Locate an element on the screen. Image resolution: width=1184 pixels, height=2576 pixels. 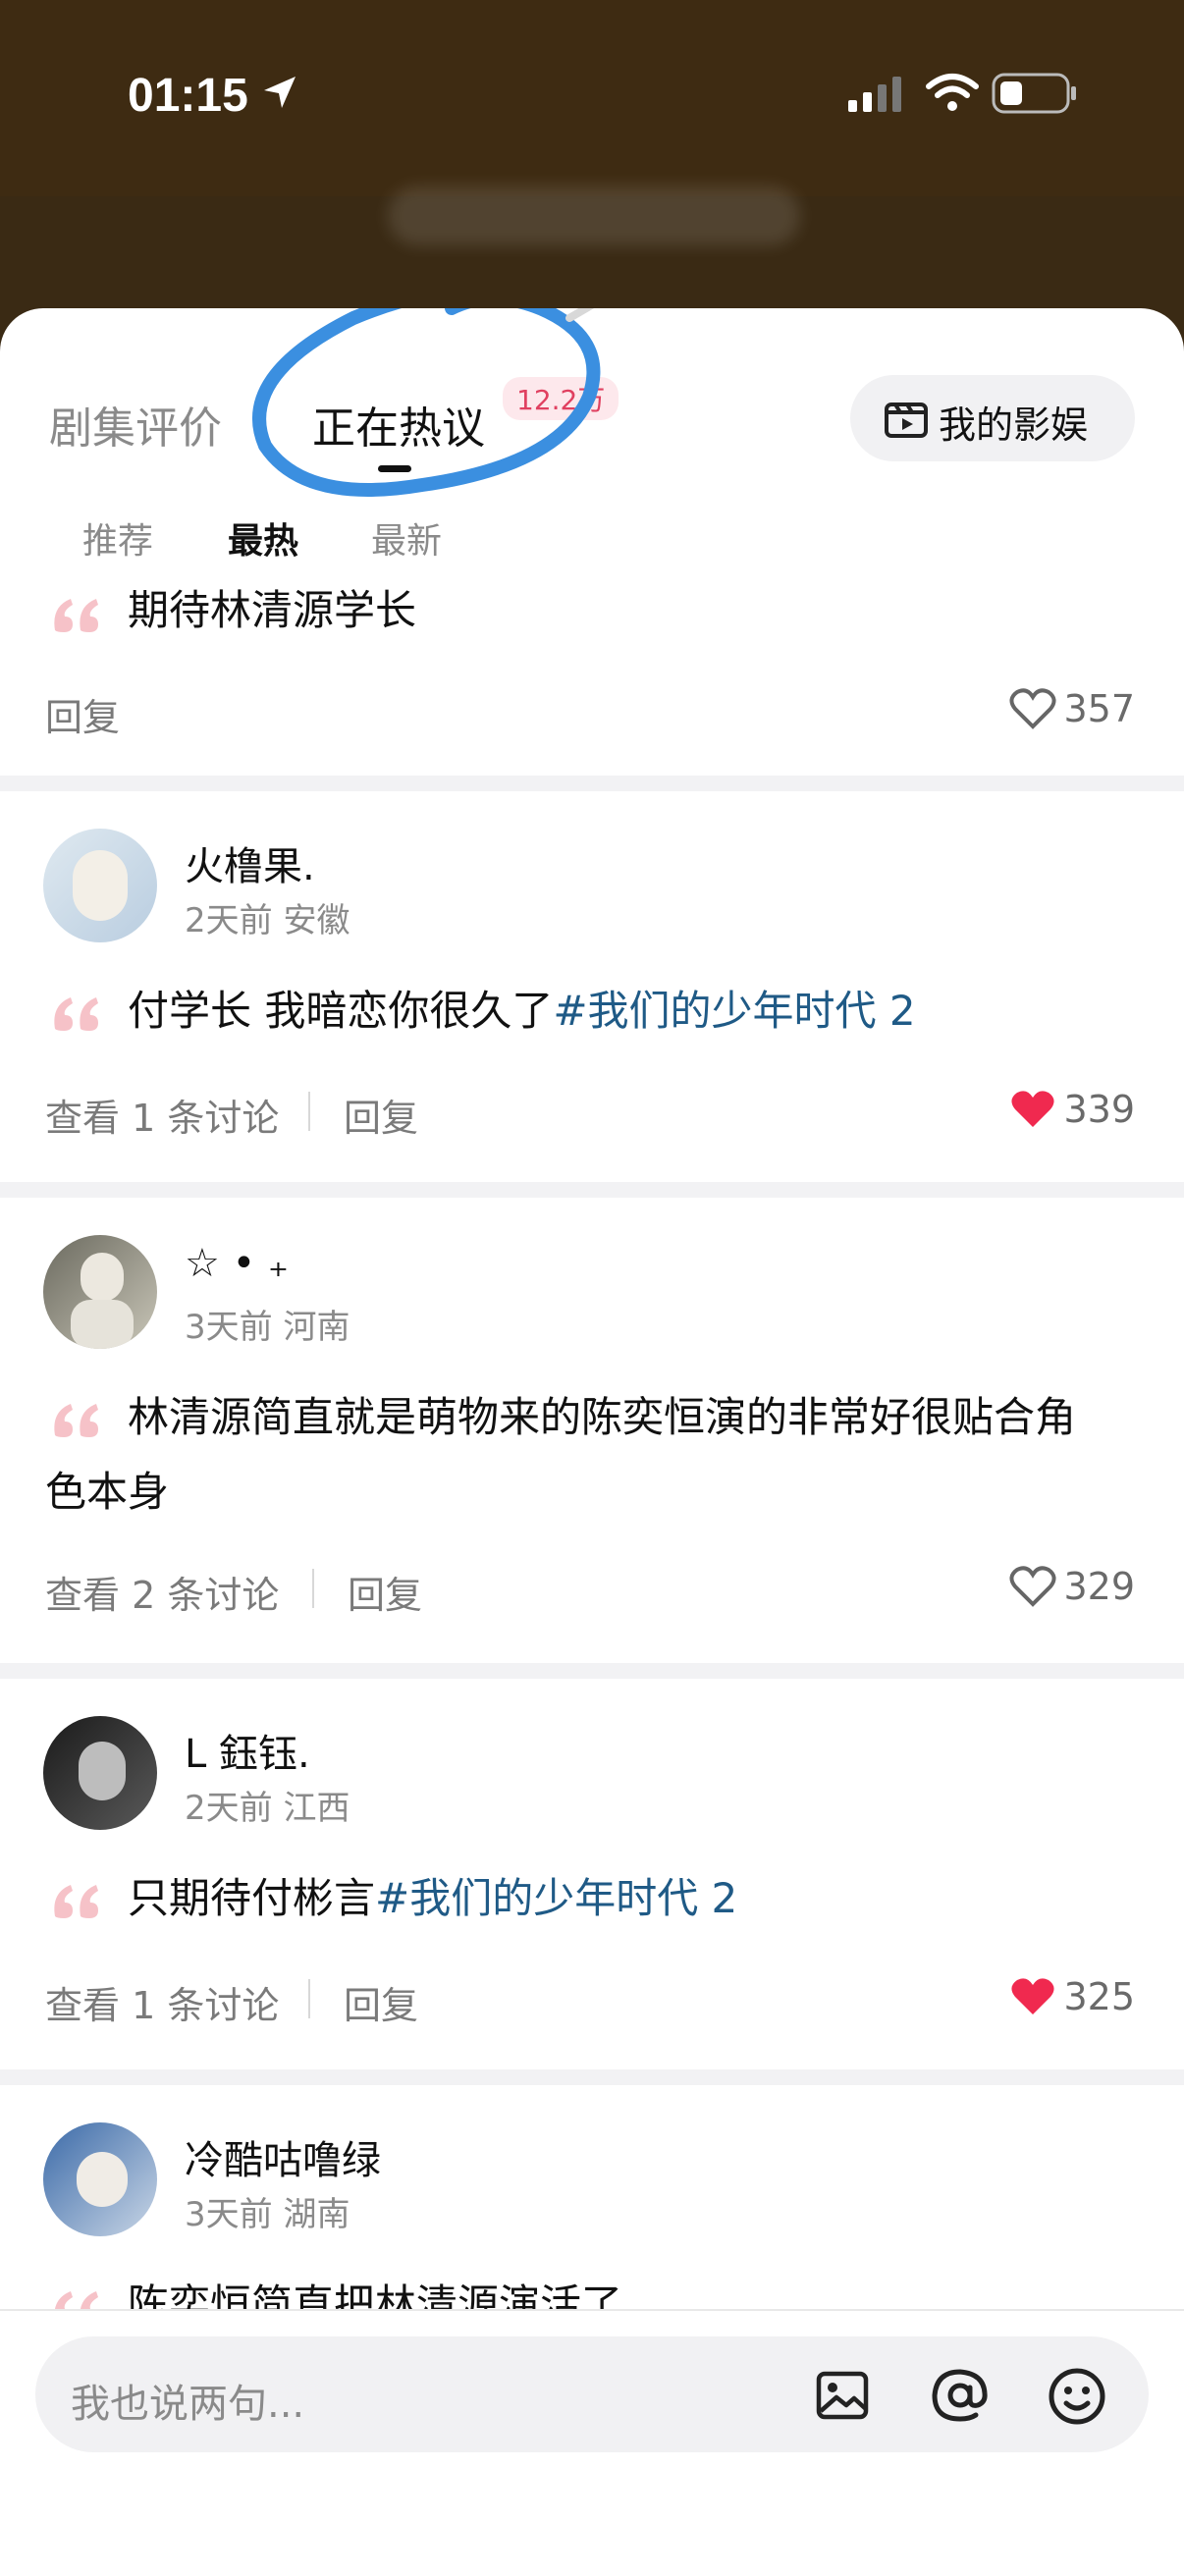
hand-drawn-circle-annotation is located at coordinates (426, 402).